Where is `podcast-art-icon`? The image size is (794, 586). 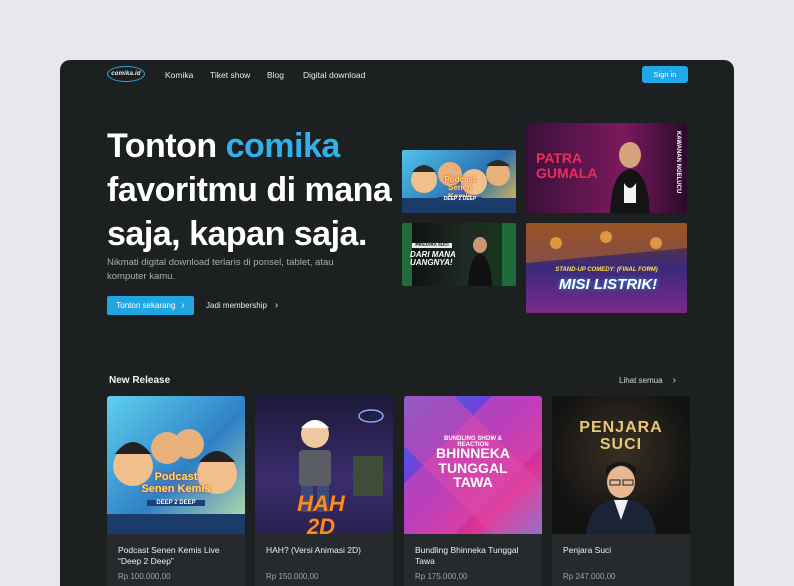
podcast-art-icon is located at coordinates (176, 481).